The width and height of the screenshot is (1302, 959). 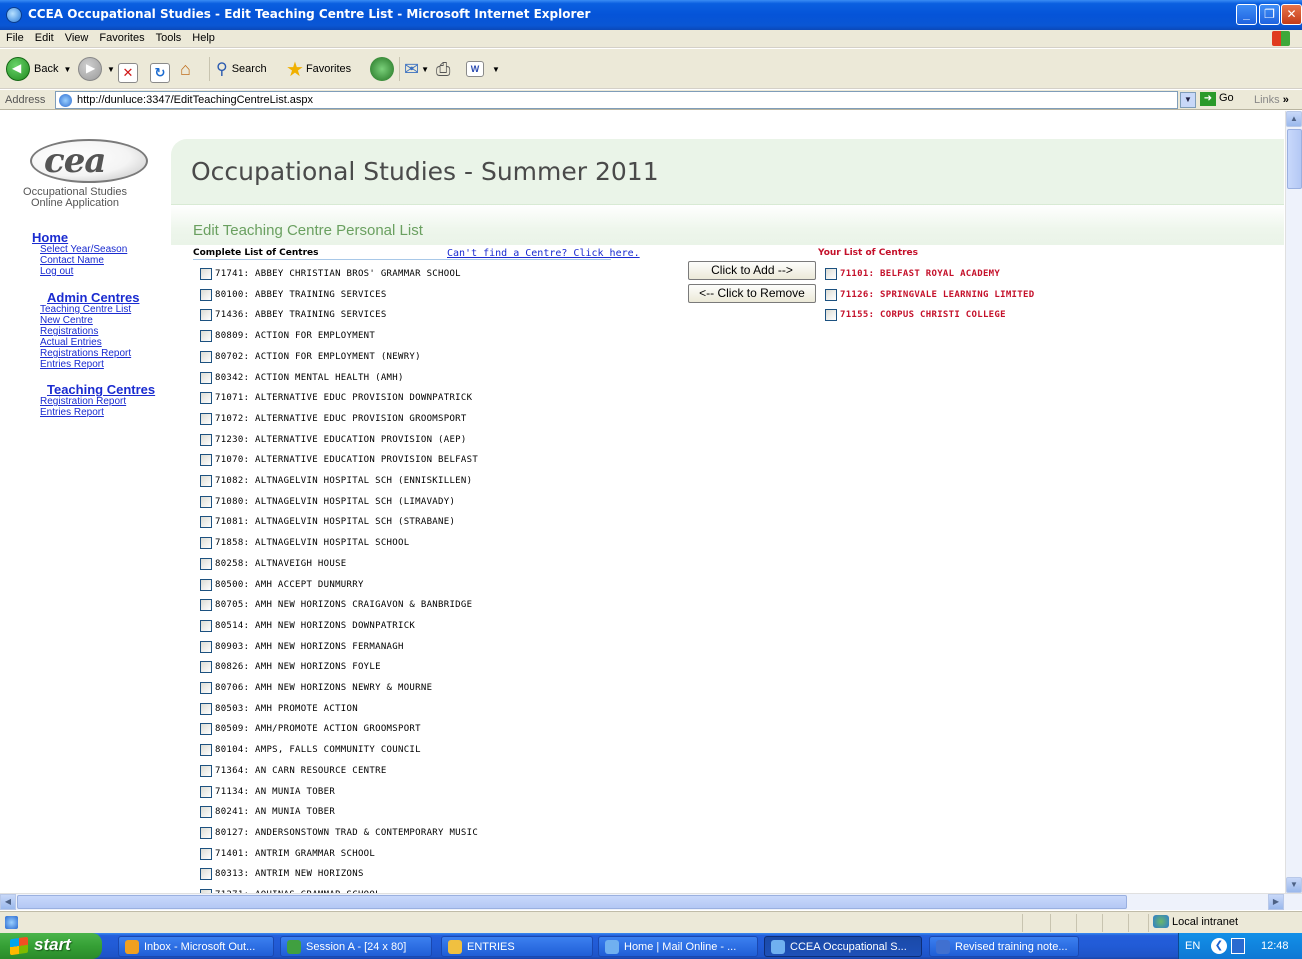 What do you see at coordinates (1269, 14) in the screenshot?
I see `maximize-button: ❐` at bounding box center [1269, 14].